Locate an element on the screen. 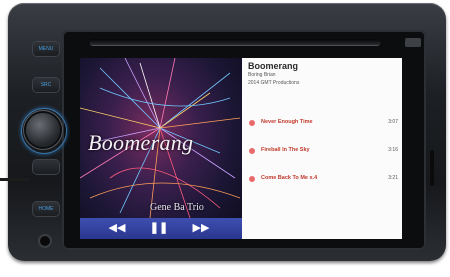  track-name: Fireball In The Sky is located at coordinates (285, 150).